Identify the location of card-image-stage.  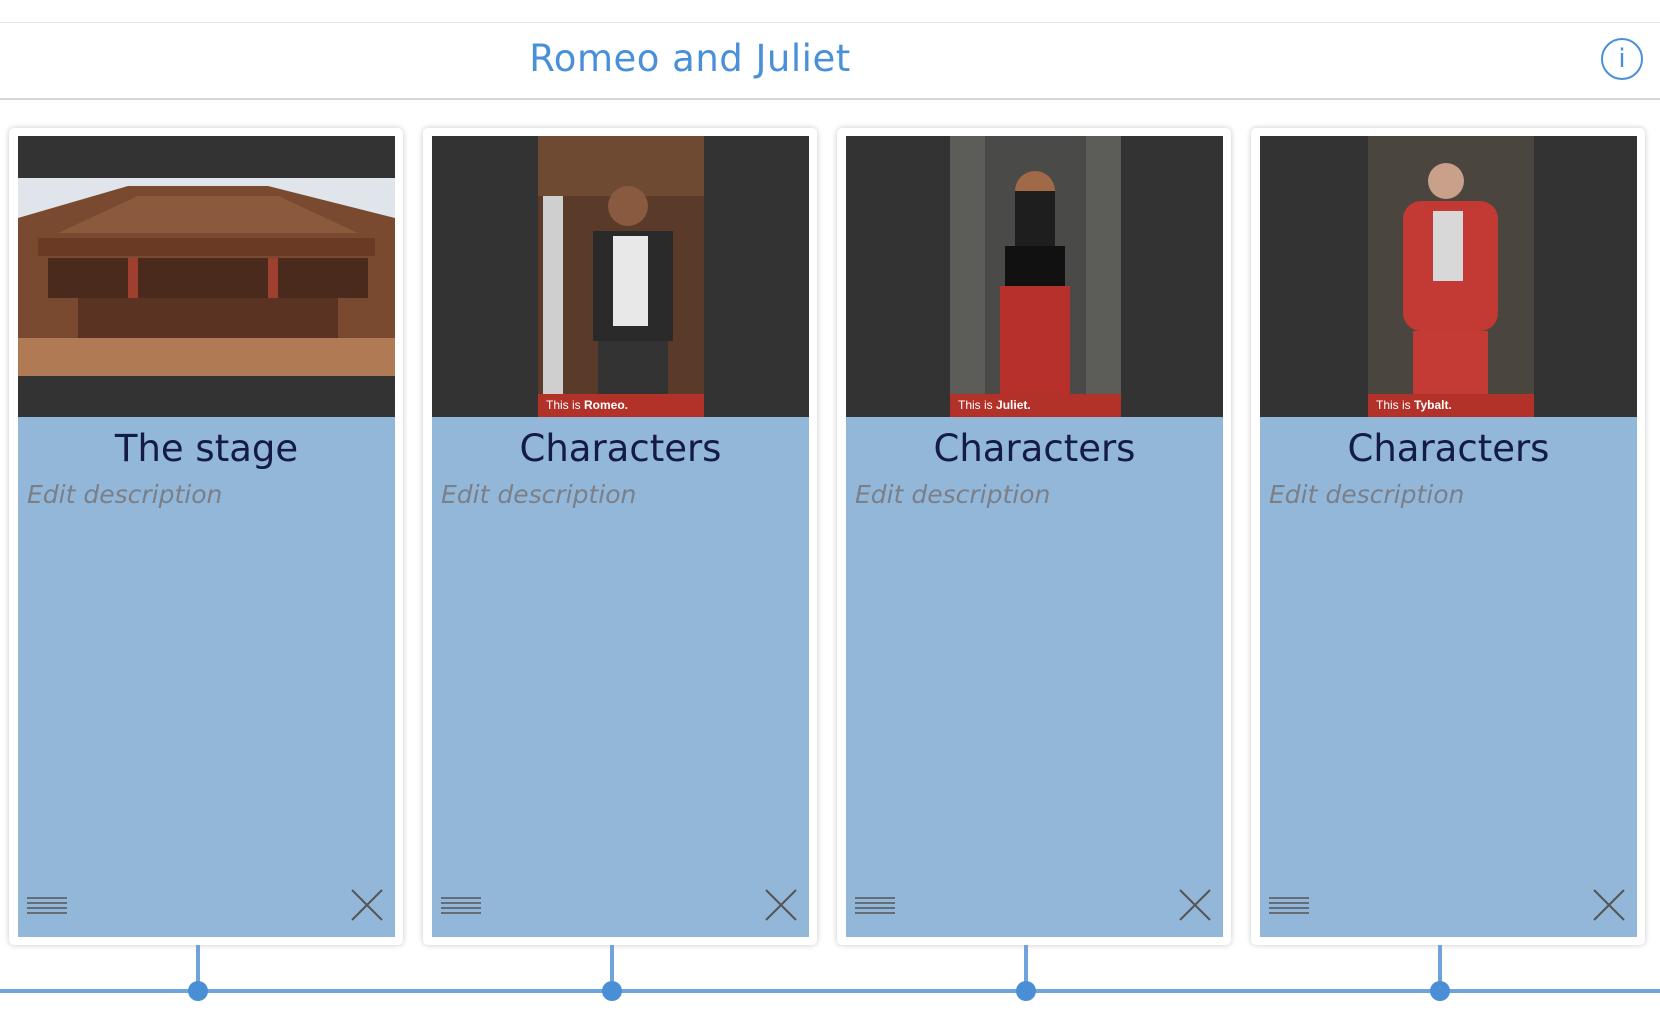
(206, 276).